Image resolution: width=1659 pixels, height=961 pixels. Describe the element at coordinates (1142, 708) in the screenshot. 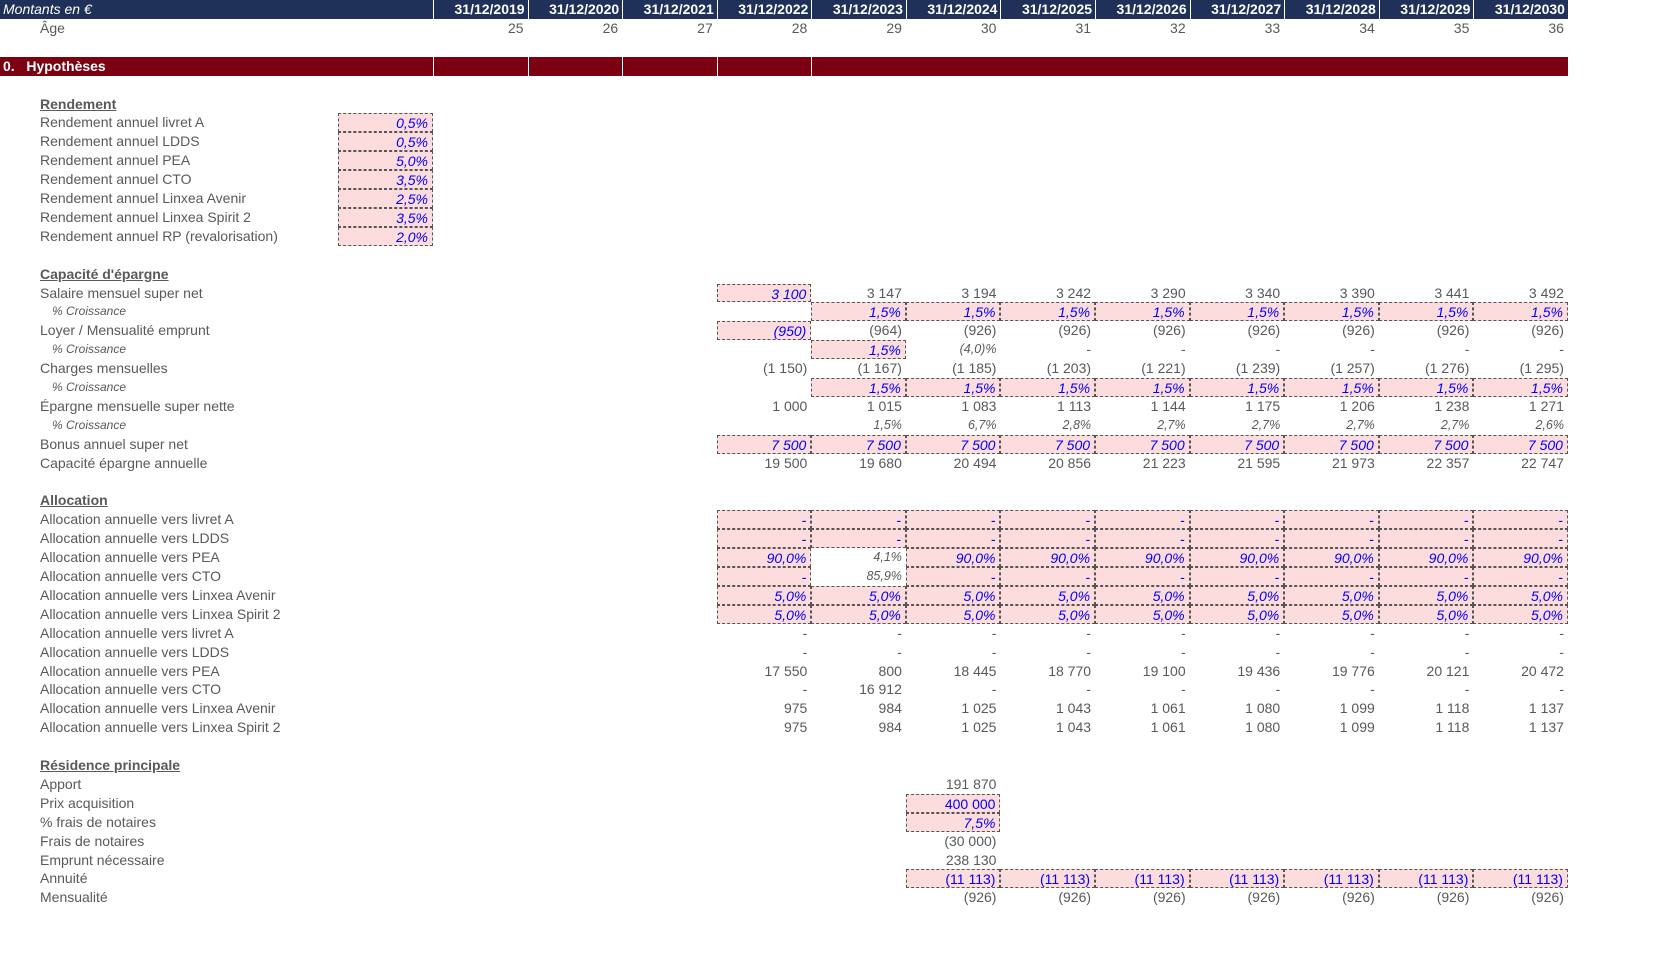

I see `value-cell: 1 061` at that location.